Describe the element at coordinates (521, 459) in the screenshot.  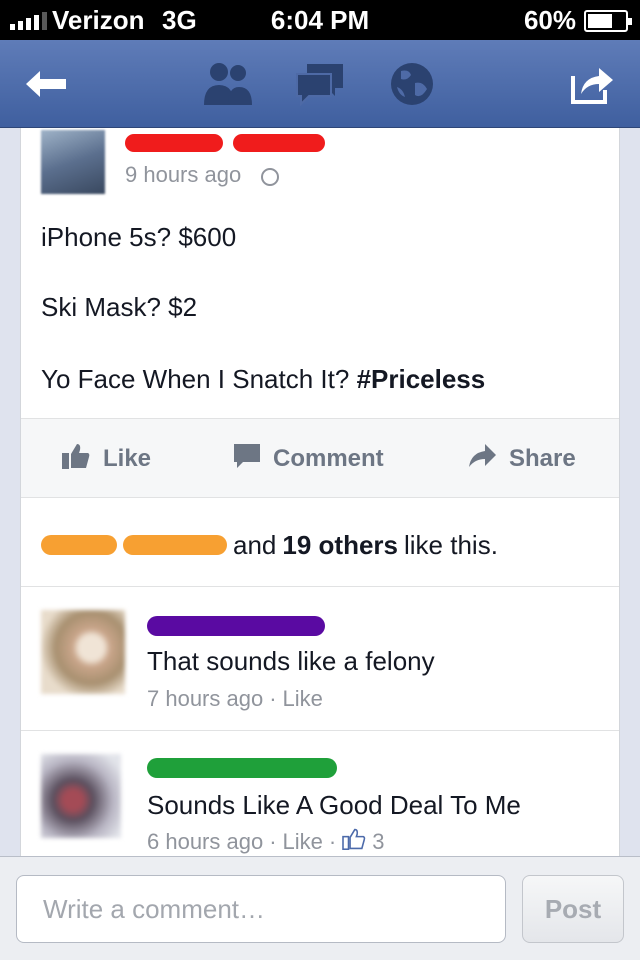
I see `share-button: Share` at that location.